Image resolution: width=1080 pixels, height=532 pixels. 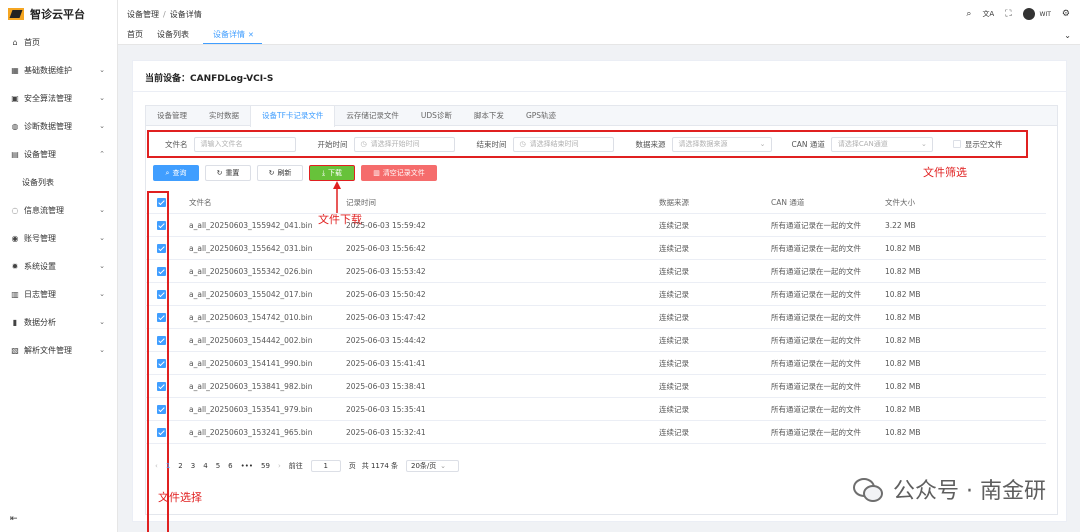 What do you see at coordinates (956, 144) in the screenshot?
I see `show-empty-checkbox` at bounding box center [956, 144].